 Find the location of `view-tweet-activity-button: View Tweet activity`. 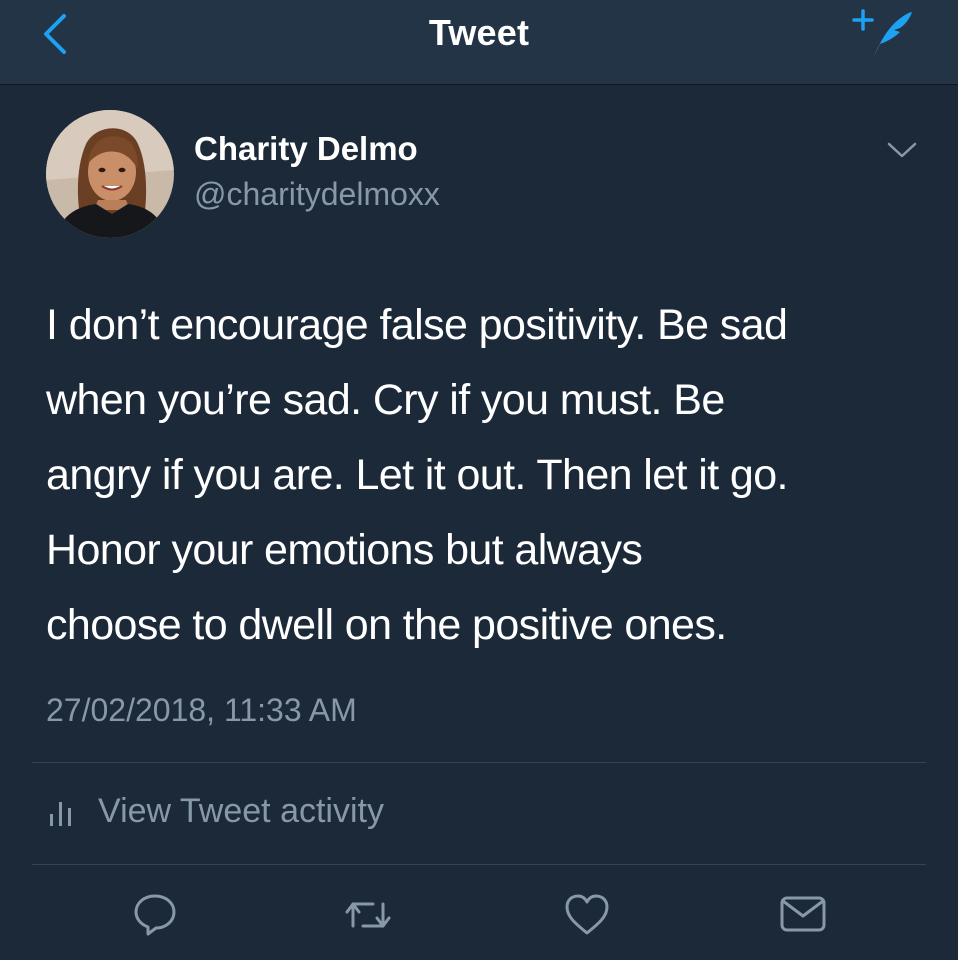

view-tweet-activity-button: View Tweet activity is located at coordinates (215, 811).